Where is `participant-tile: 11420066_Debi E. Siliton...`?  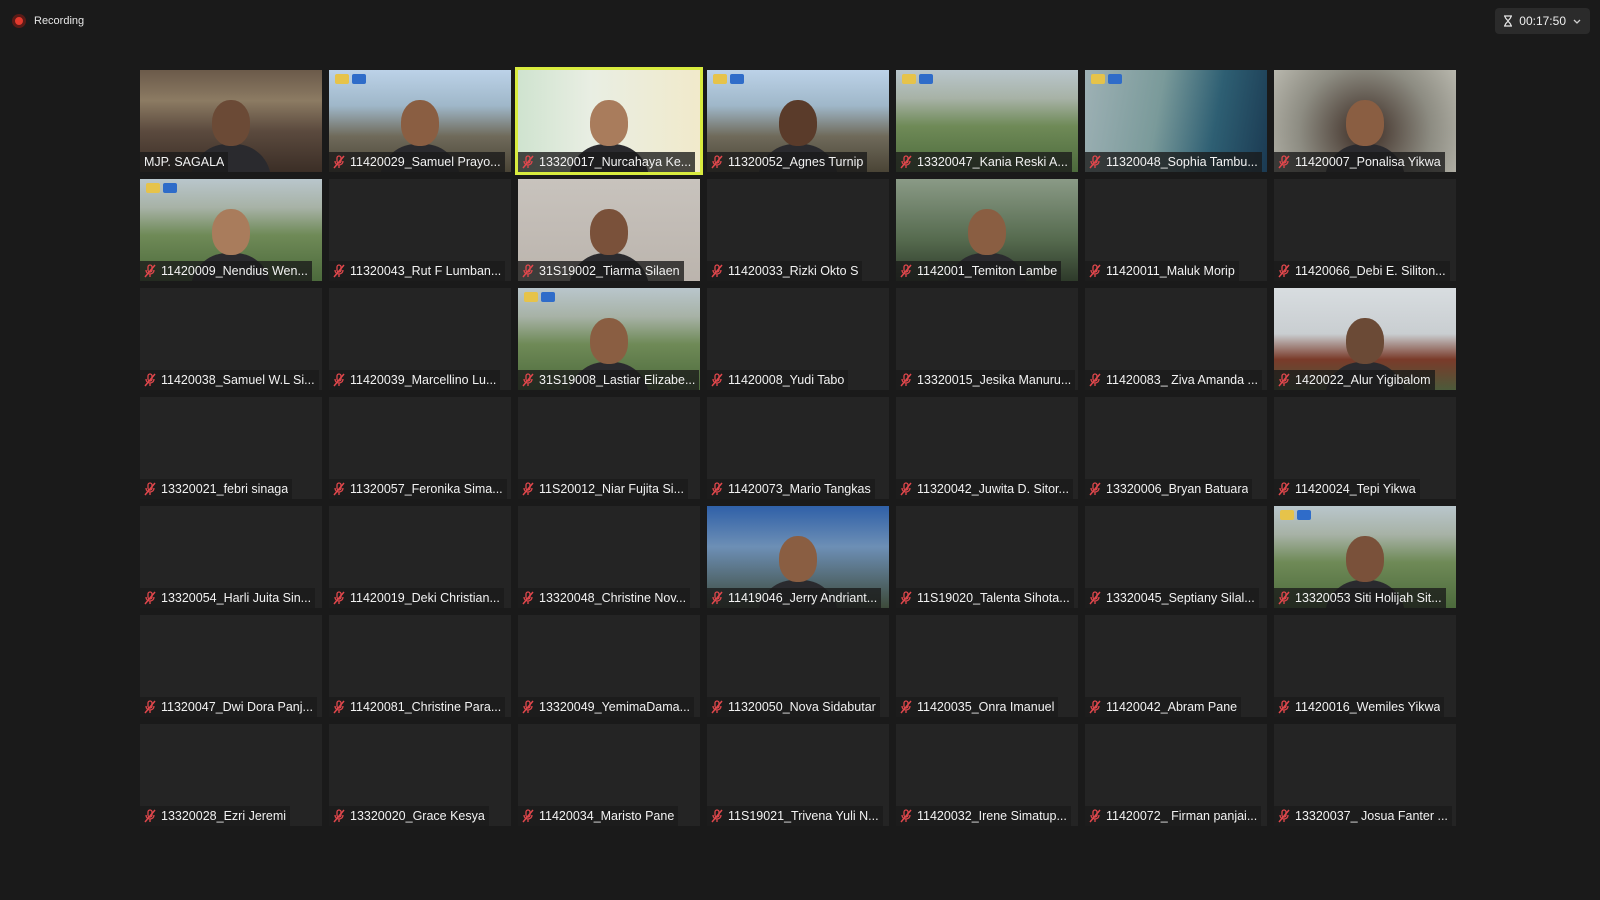 participant-tile: 11420066_Debi E. Siliton... is located at coordinates (1365, 230).